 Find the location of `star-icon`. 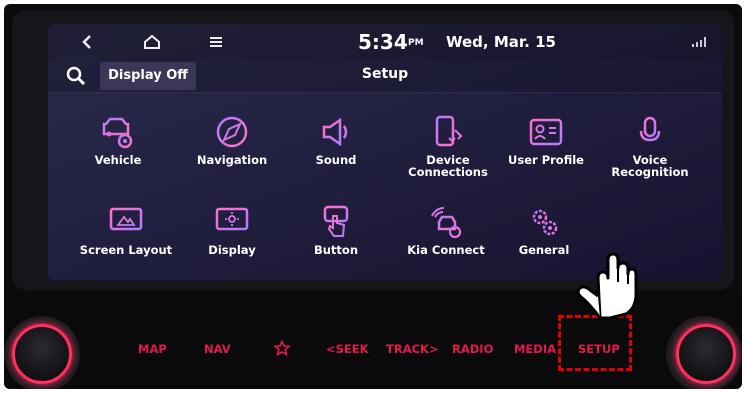

star-icon is located at coordinates (282, 348).